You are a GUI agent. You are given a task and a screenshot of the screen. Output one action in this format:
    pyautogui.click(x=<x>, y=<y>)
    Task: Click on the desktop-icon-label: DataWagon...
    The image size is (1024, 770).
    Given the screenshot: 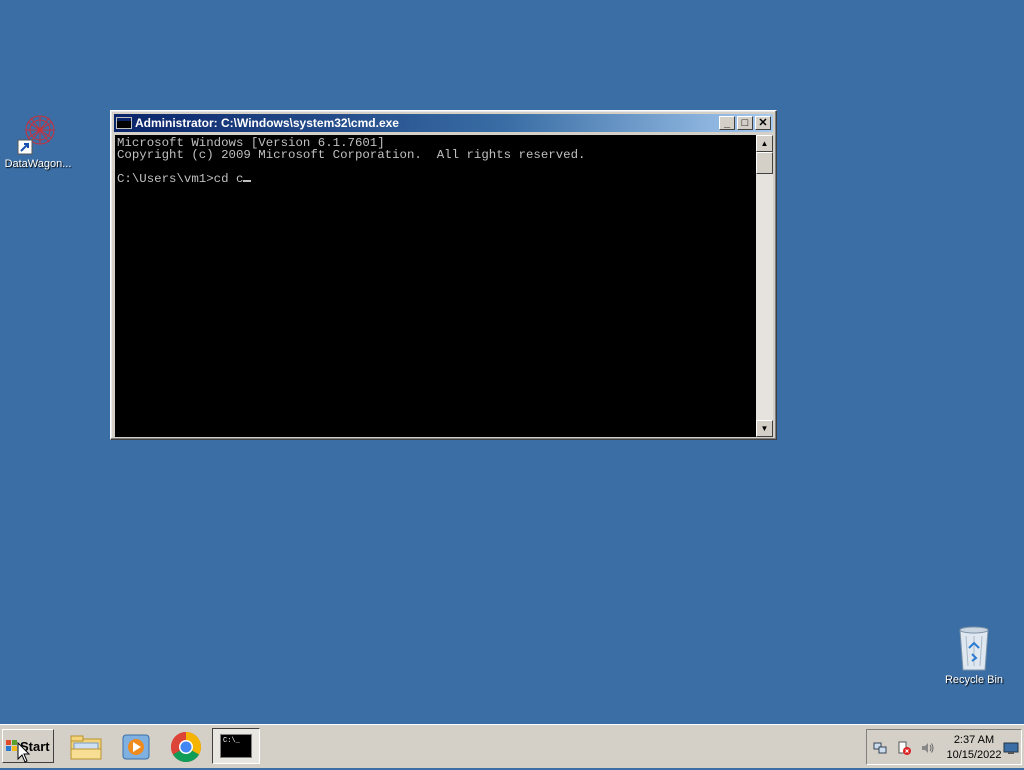 What is the action you would take?
    pyautogui.click(x=38, y=164)
    